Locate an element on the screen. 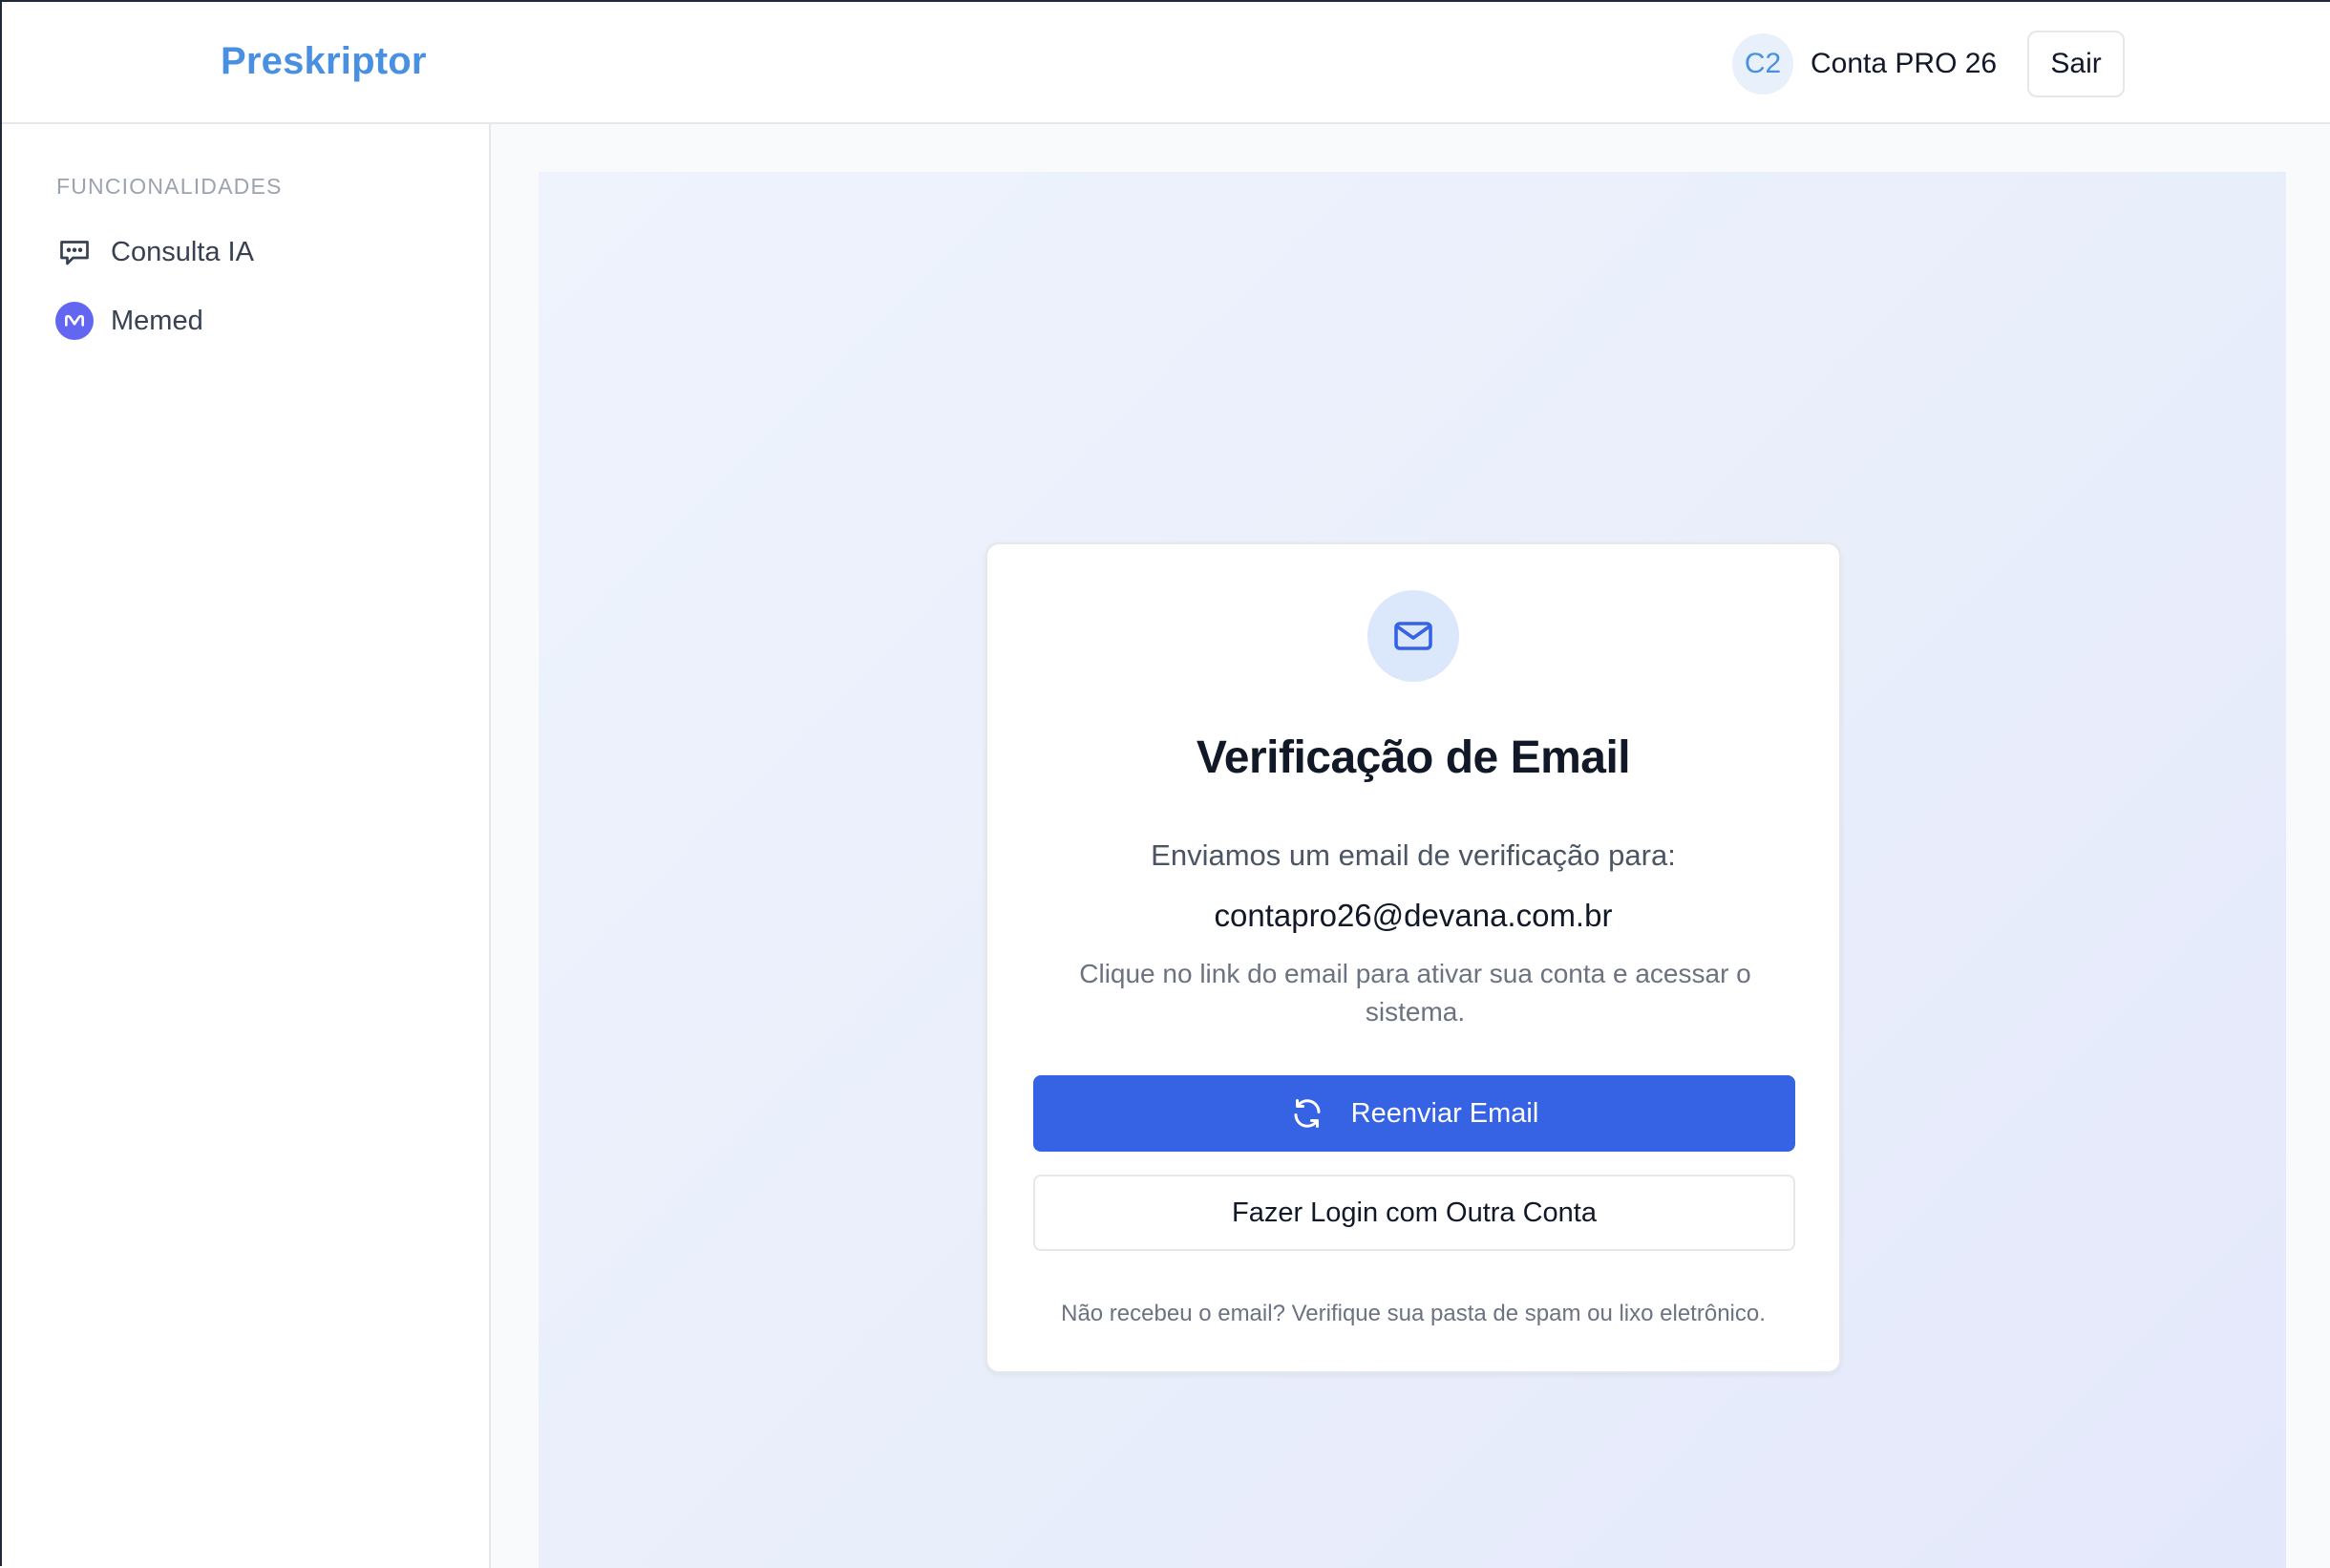 Image resolution: width=2330 pixels, height=1568 pixels. sidebar-item-label: Consulta IA is located at coordinates (183, 251).